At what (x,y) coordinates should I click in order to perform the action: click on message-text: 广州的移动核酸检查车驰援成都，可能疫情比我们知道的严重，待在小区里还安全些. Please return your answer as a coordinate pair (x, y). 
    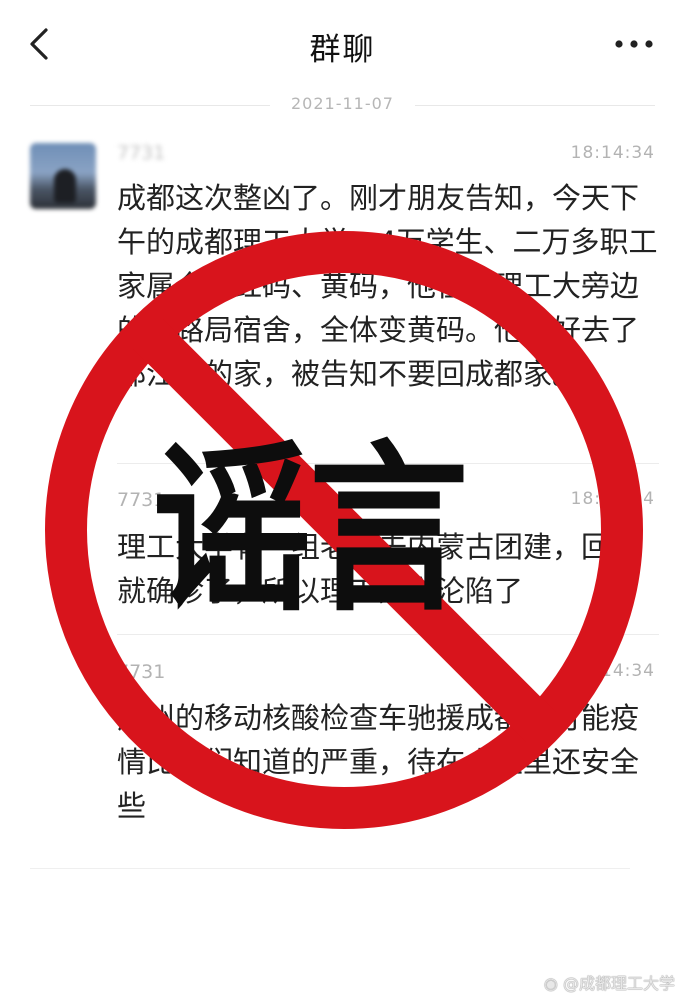
    Looking at the image, I should click on (391, 762).